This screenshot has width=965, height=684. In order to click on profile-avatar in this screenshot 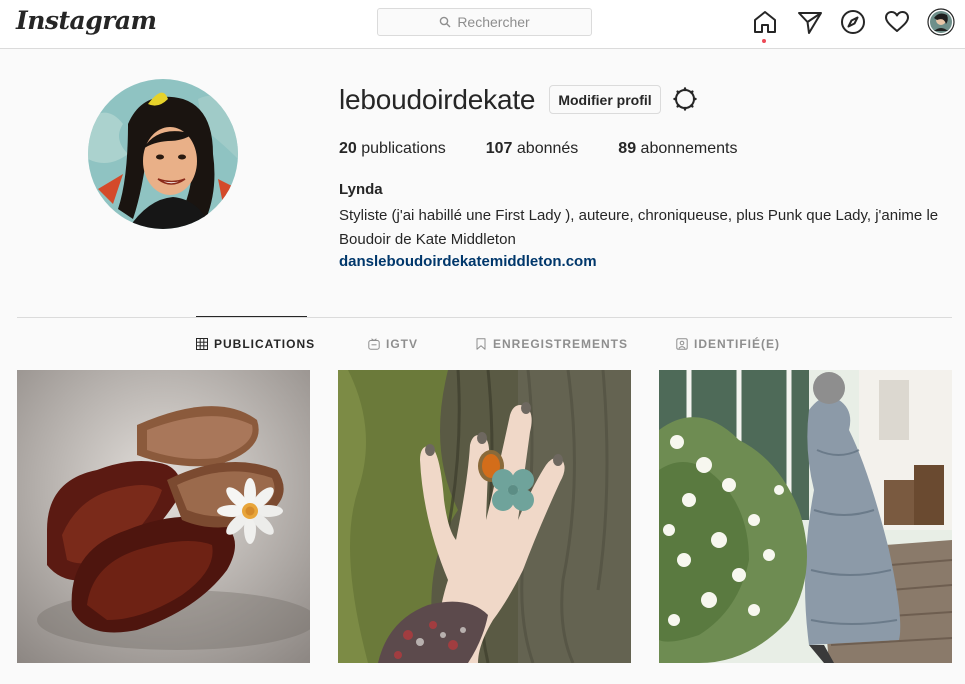, I will do `click(163, 154)`.